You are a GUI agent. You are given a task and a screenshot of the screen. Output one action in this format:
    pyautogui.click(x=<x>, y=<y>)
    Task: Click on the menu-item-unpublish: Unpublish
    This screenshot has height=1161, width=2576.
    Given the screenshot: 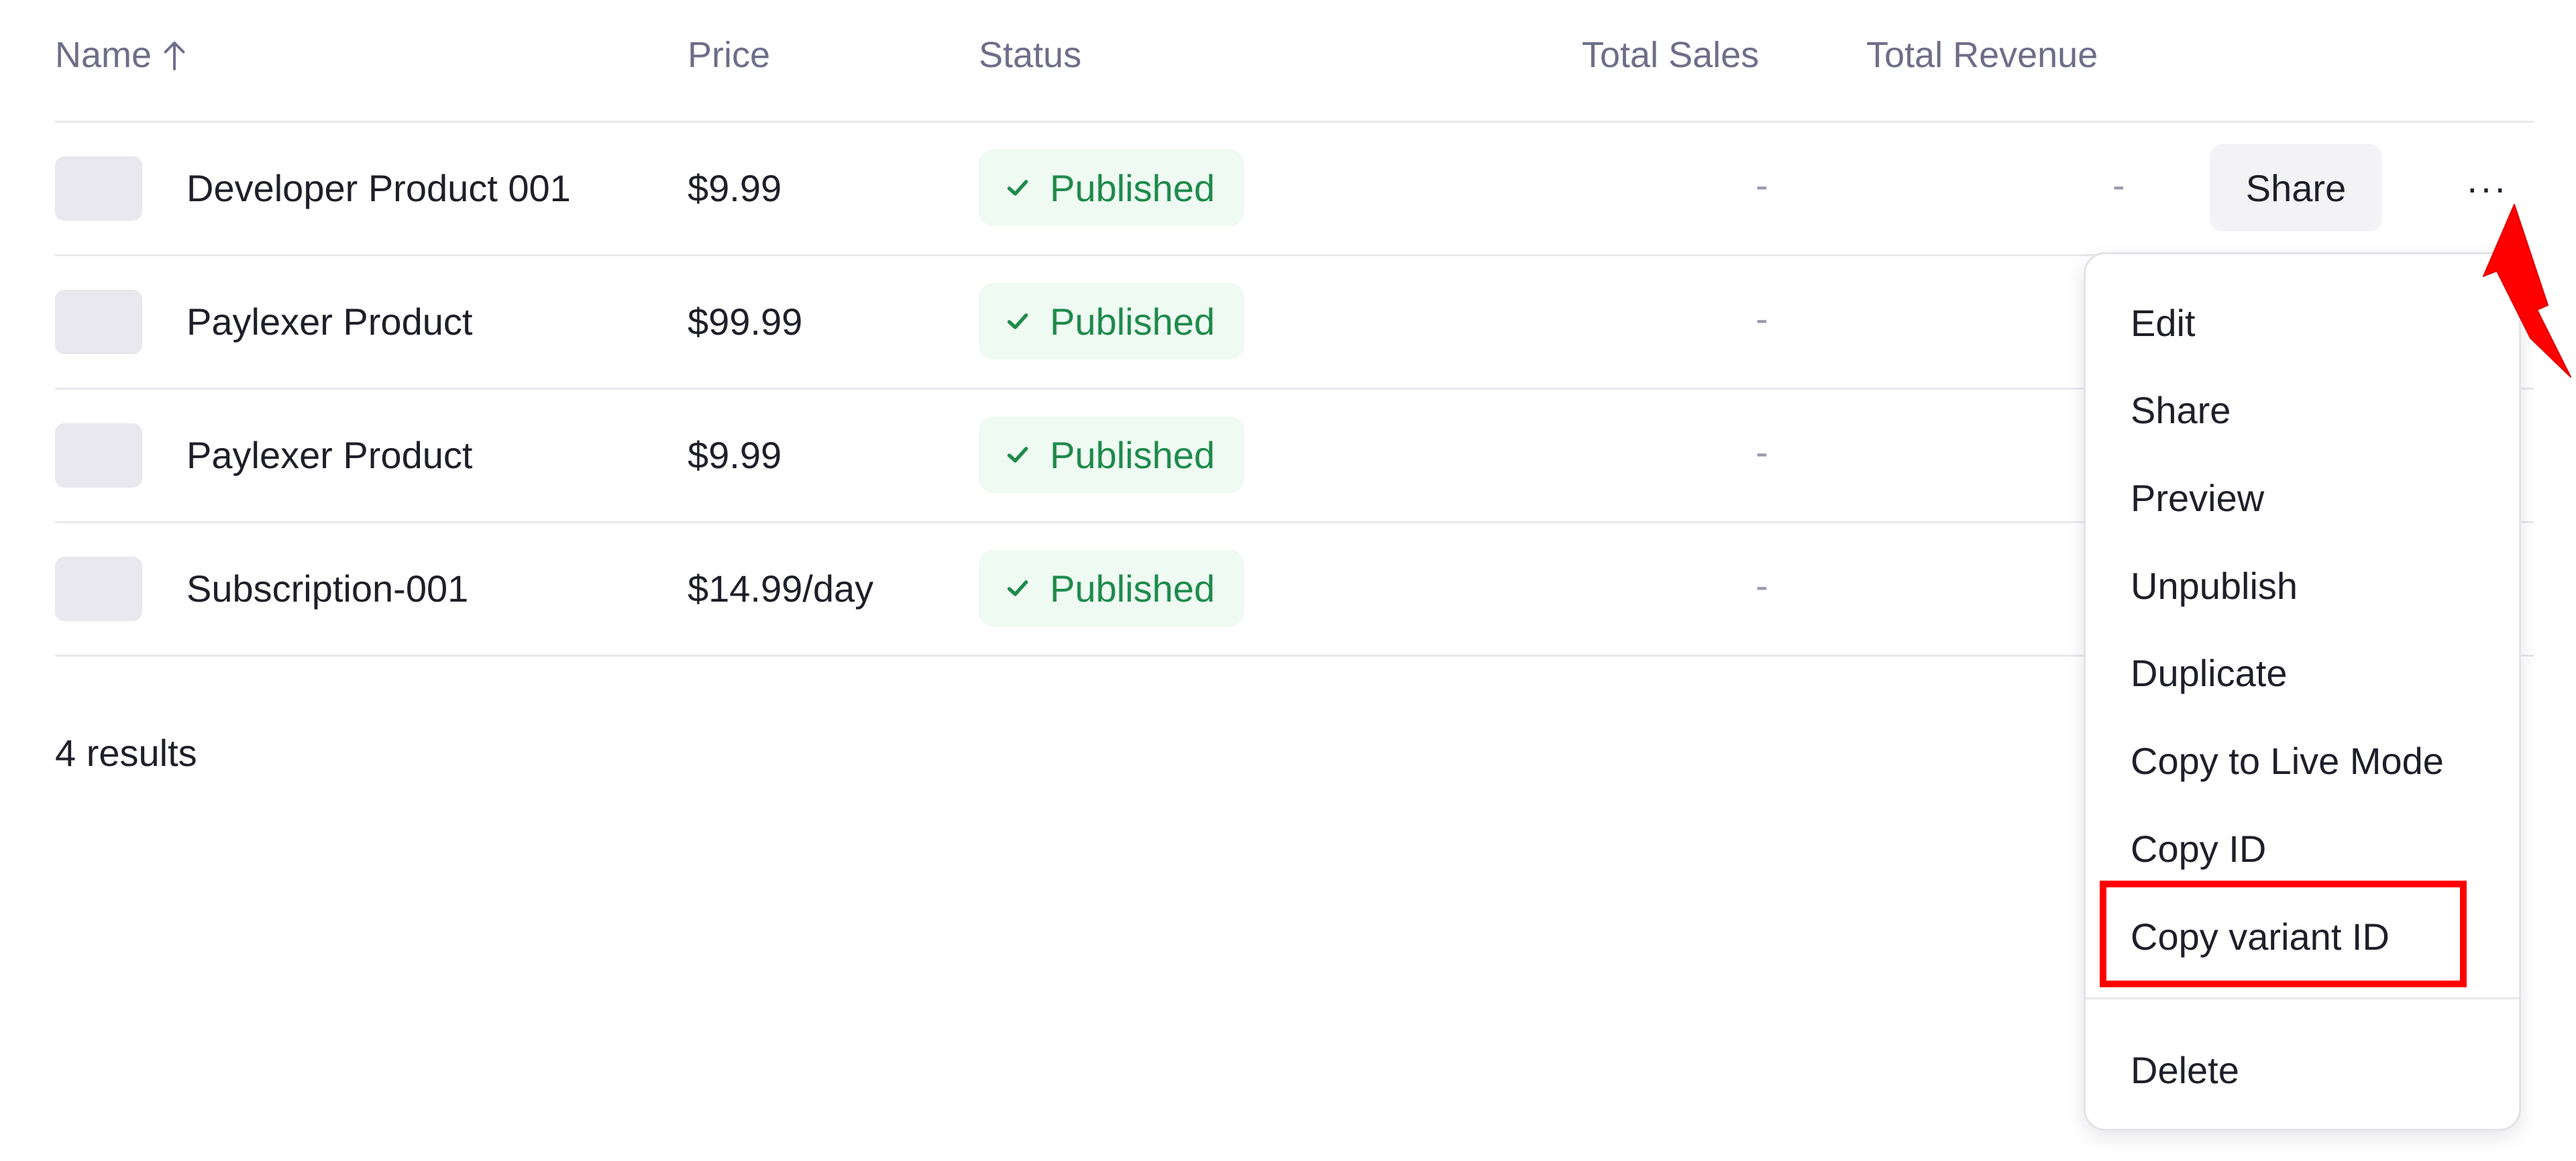 What is the action you would take?
    pyautogui.click(x=2302, y=586)
    